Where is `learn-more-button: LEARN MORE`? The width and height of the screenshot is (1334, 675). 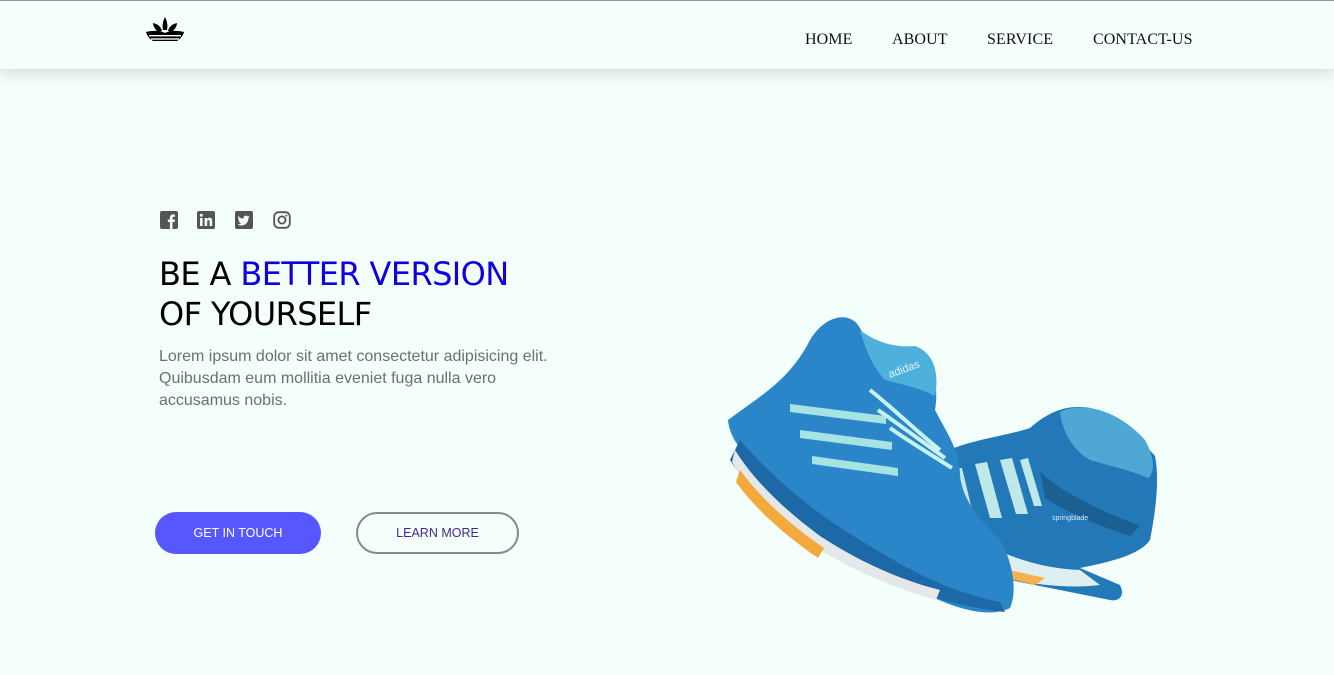
learn-more-button: LEARN MORE is located at coordinates (437, 533).